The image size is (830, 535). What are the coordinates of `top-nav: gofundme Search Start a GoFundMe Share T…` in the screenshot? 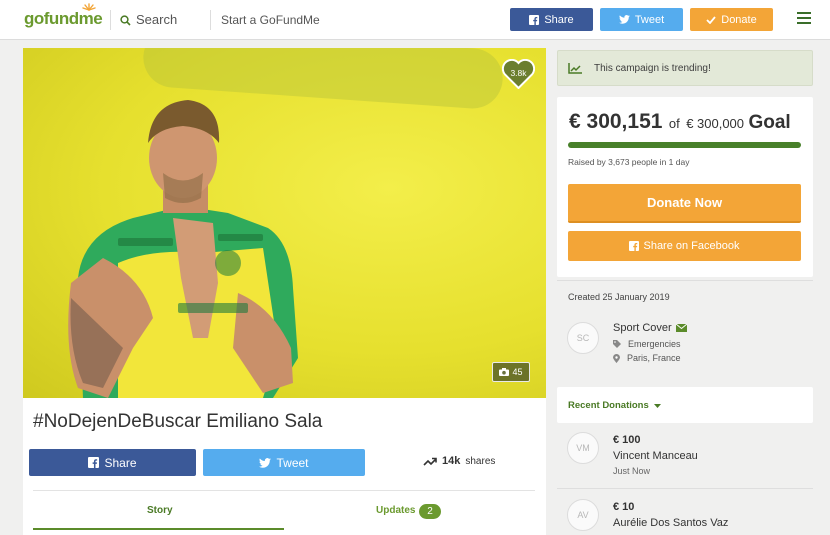 It's located at (415, 20).